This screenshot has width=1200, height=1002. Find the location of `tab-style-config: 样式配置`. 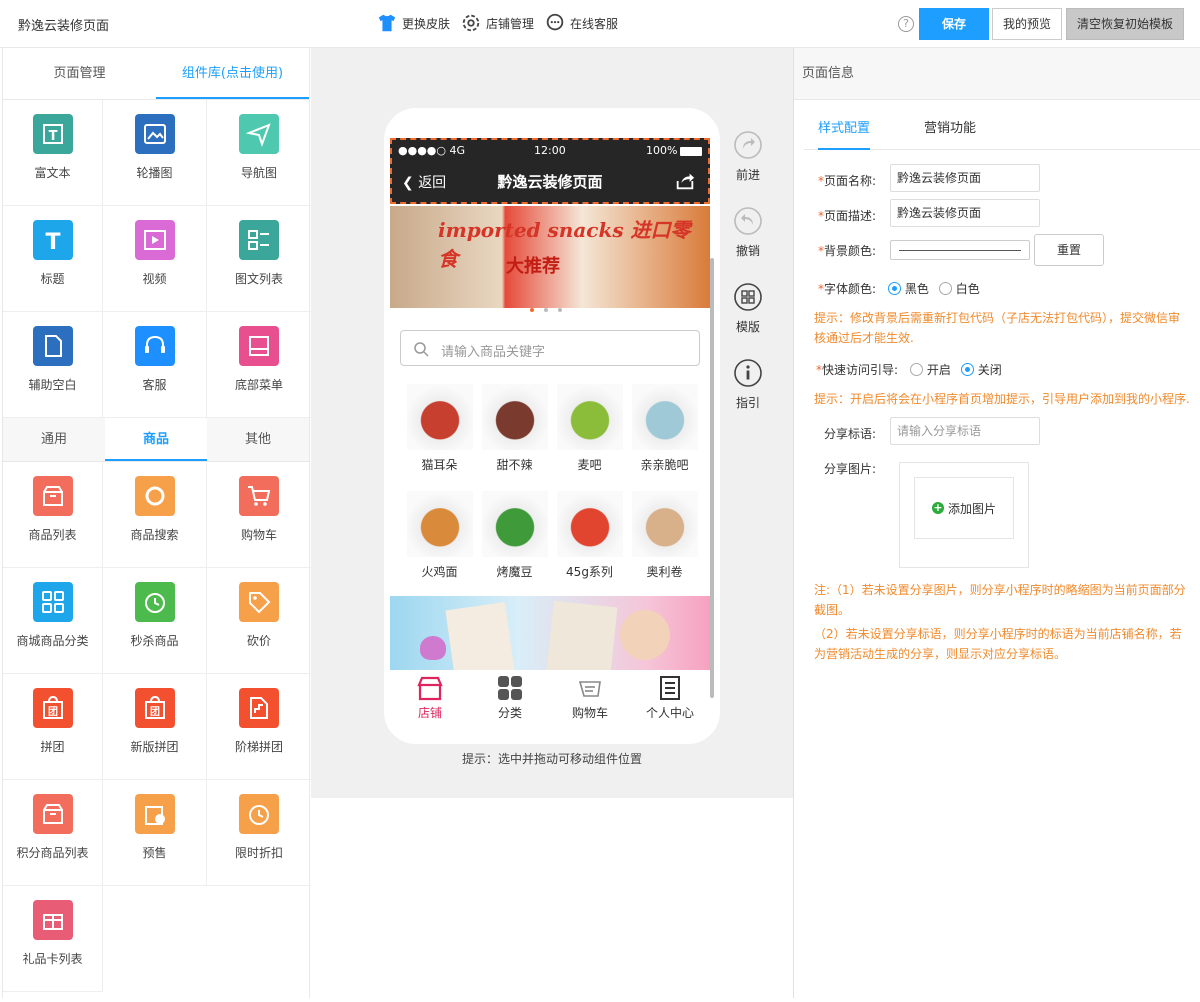

tab-style-config: 样式配置 is located at coordinates (844, 132).